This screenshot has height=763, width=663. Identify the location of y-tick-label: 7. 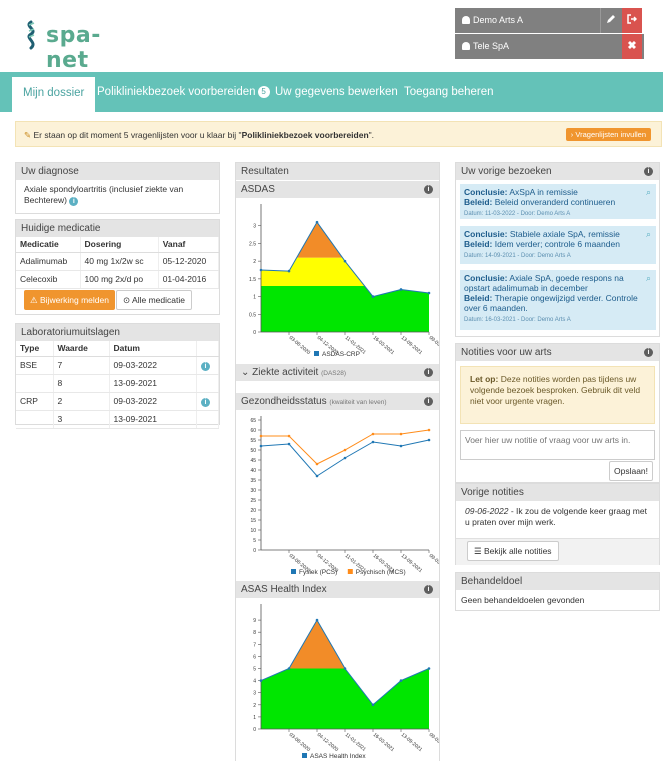
(254, 645).